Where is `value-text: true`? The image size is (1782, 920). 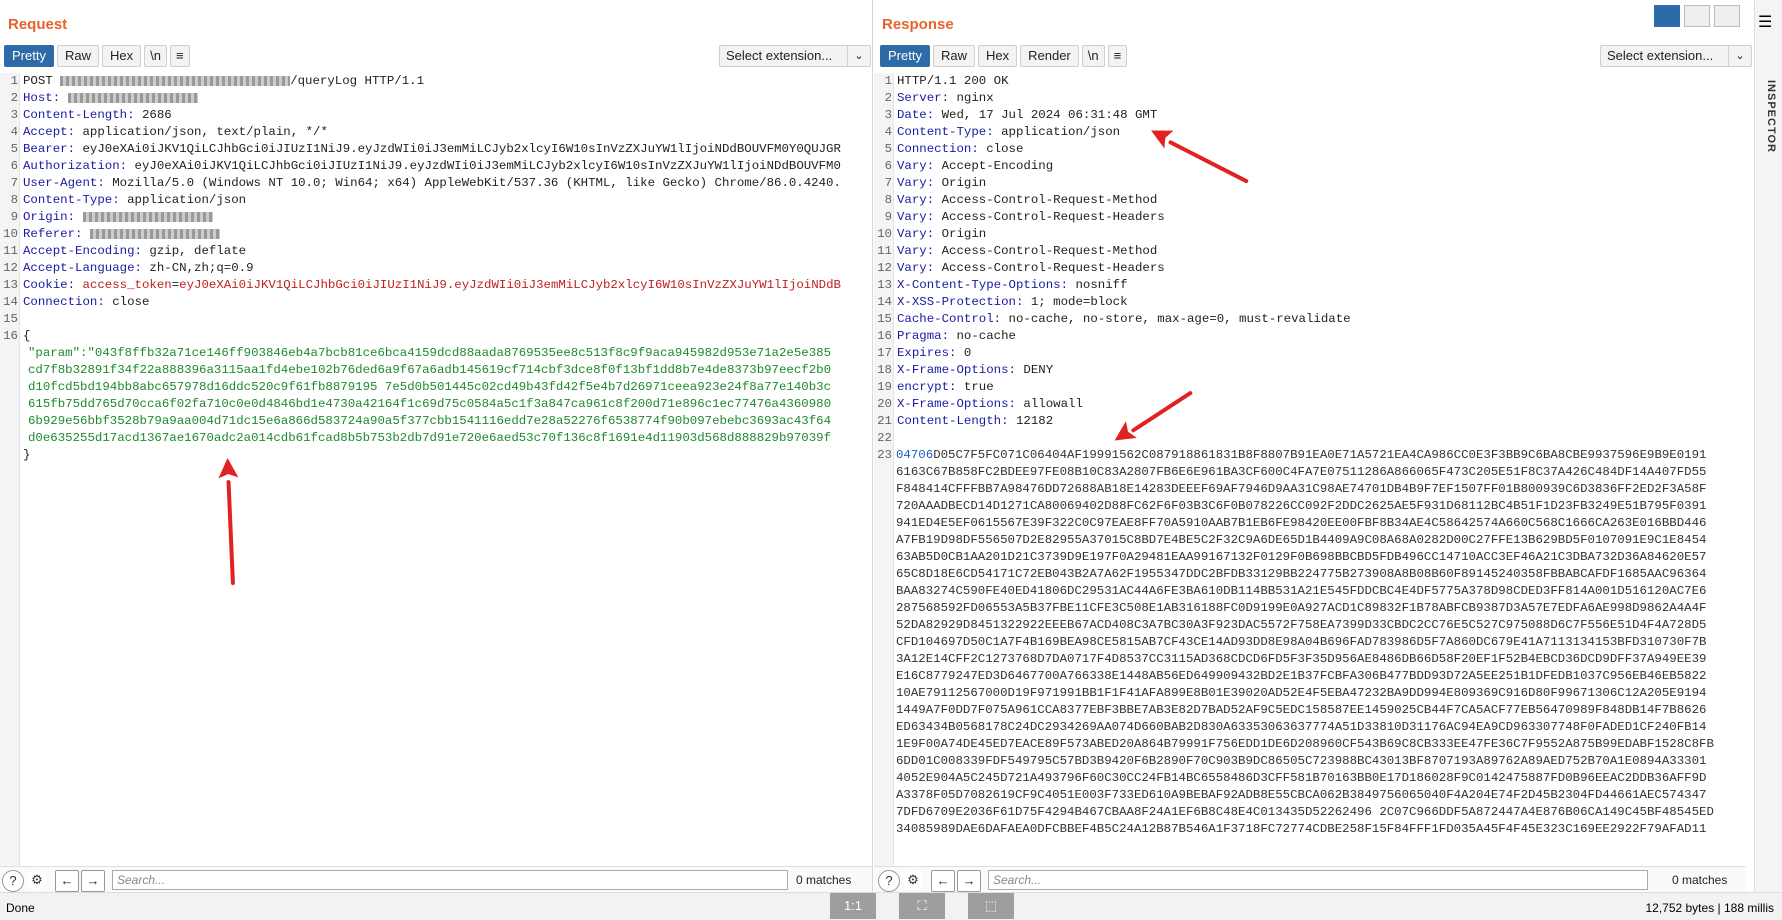
value-text: true is located at coordinates (978, 387).